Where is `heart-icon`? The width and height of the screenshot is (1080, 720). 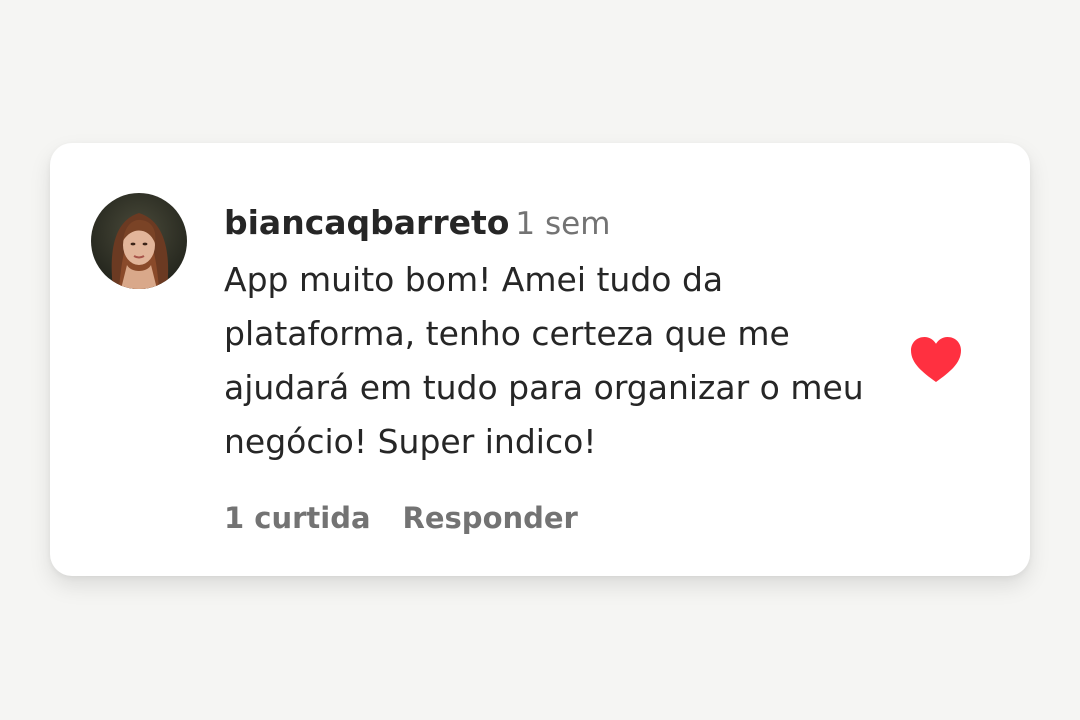
heart-icon is located at coordinates (936, 359).